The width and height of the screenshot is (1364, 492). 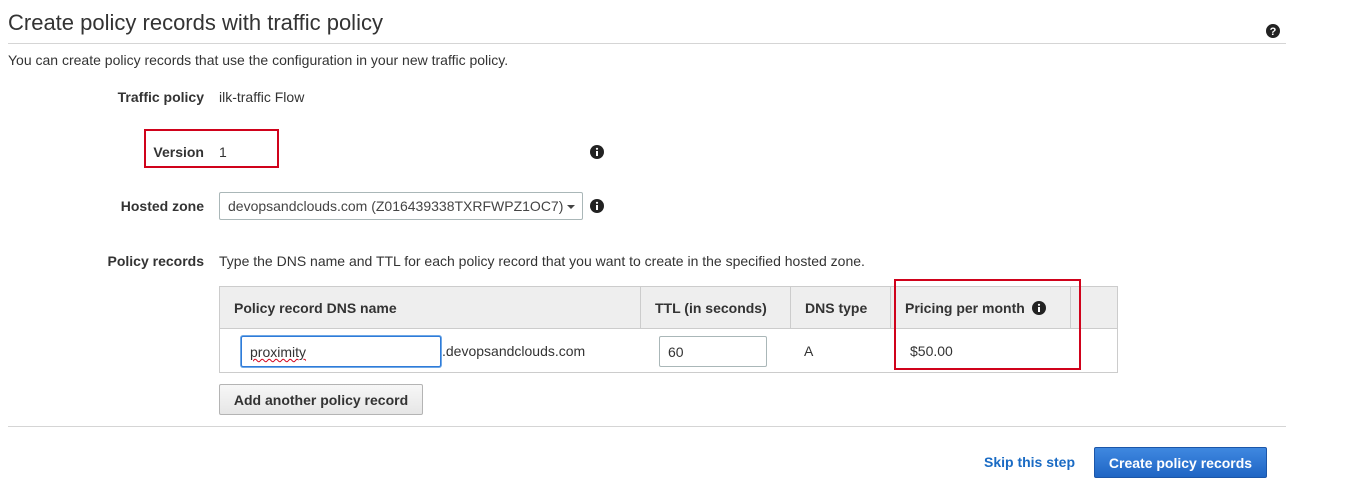 I want to click on dns-name-input-value: proximity, so click(x=278, y=352).